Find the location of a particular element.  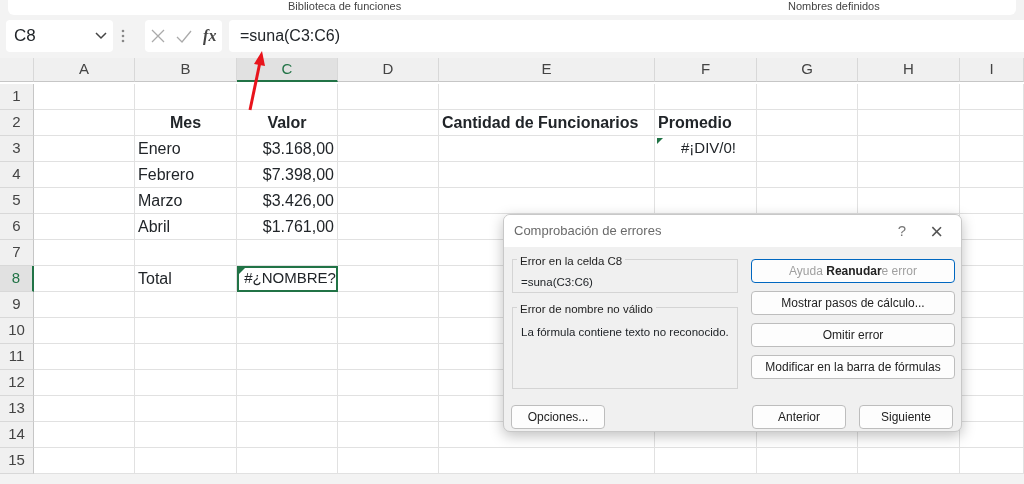

row-header: 3 is located at coordinates (17, 149).